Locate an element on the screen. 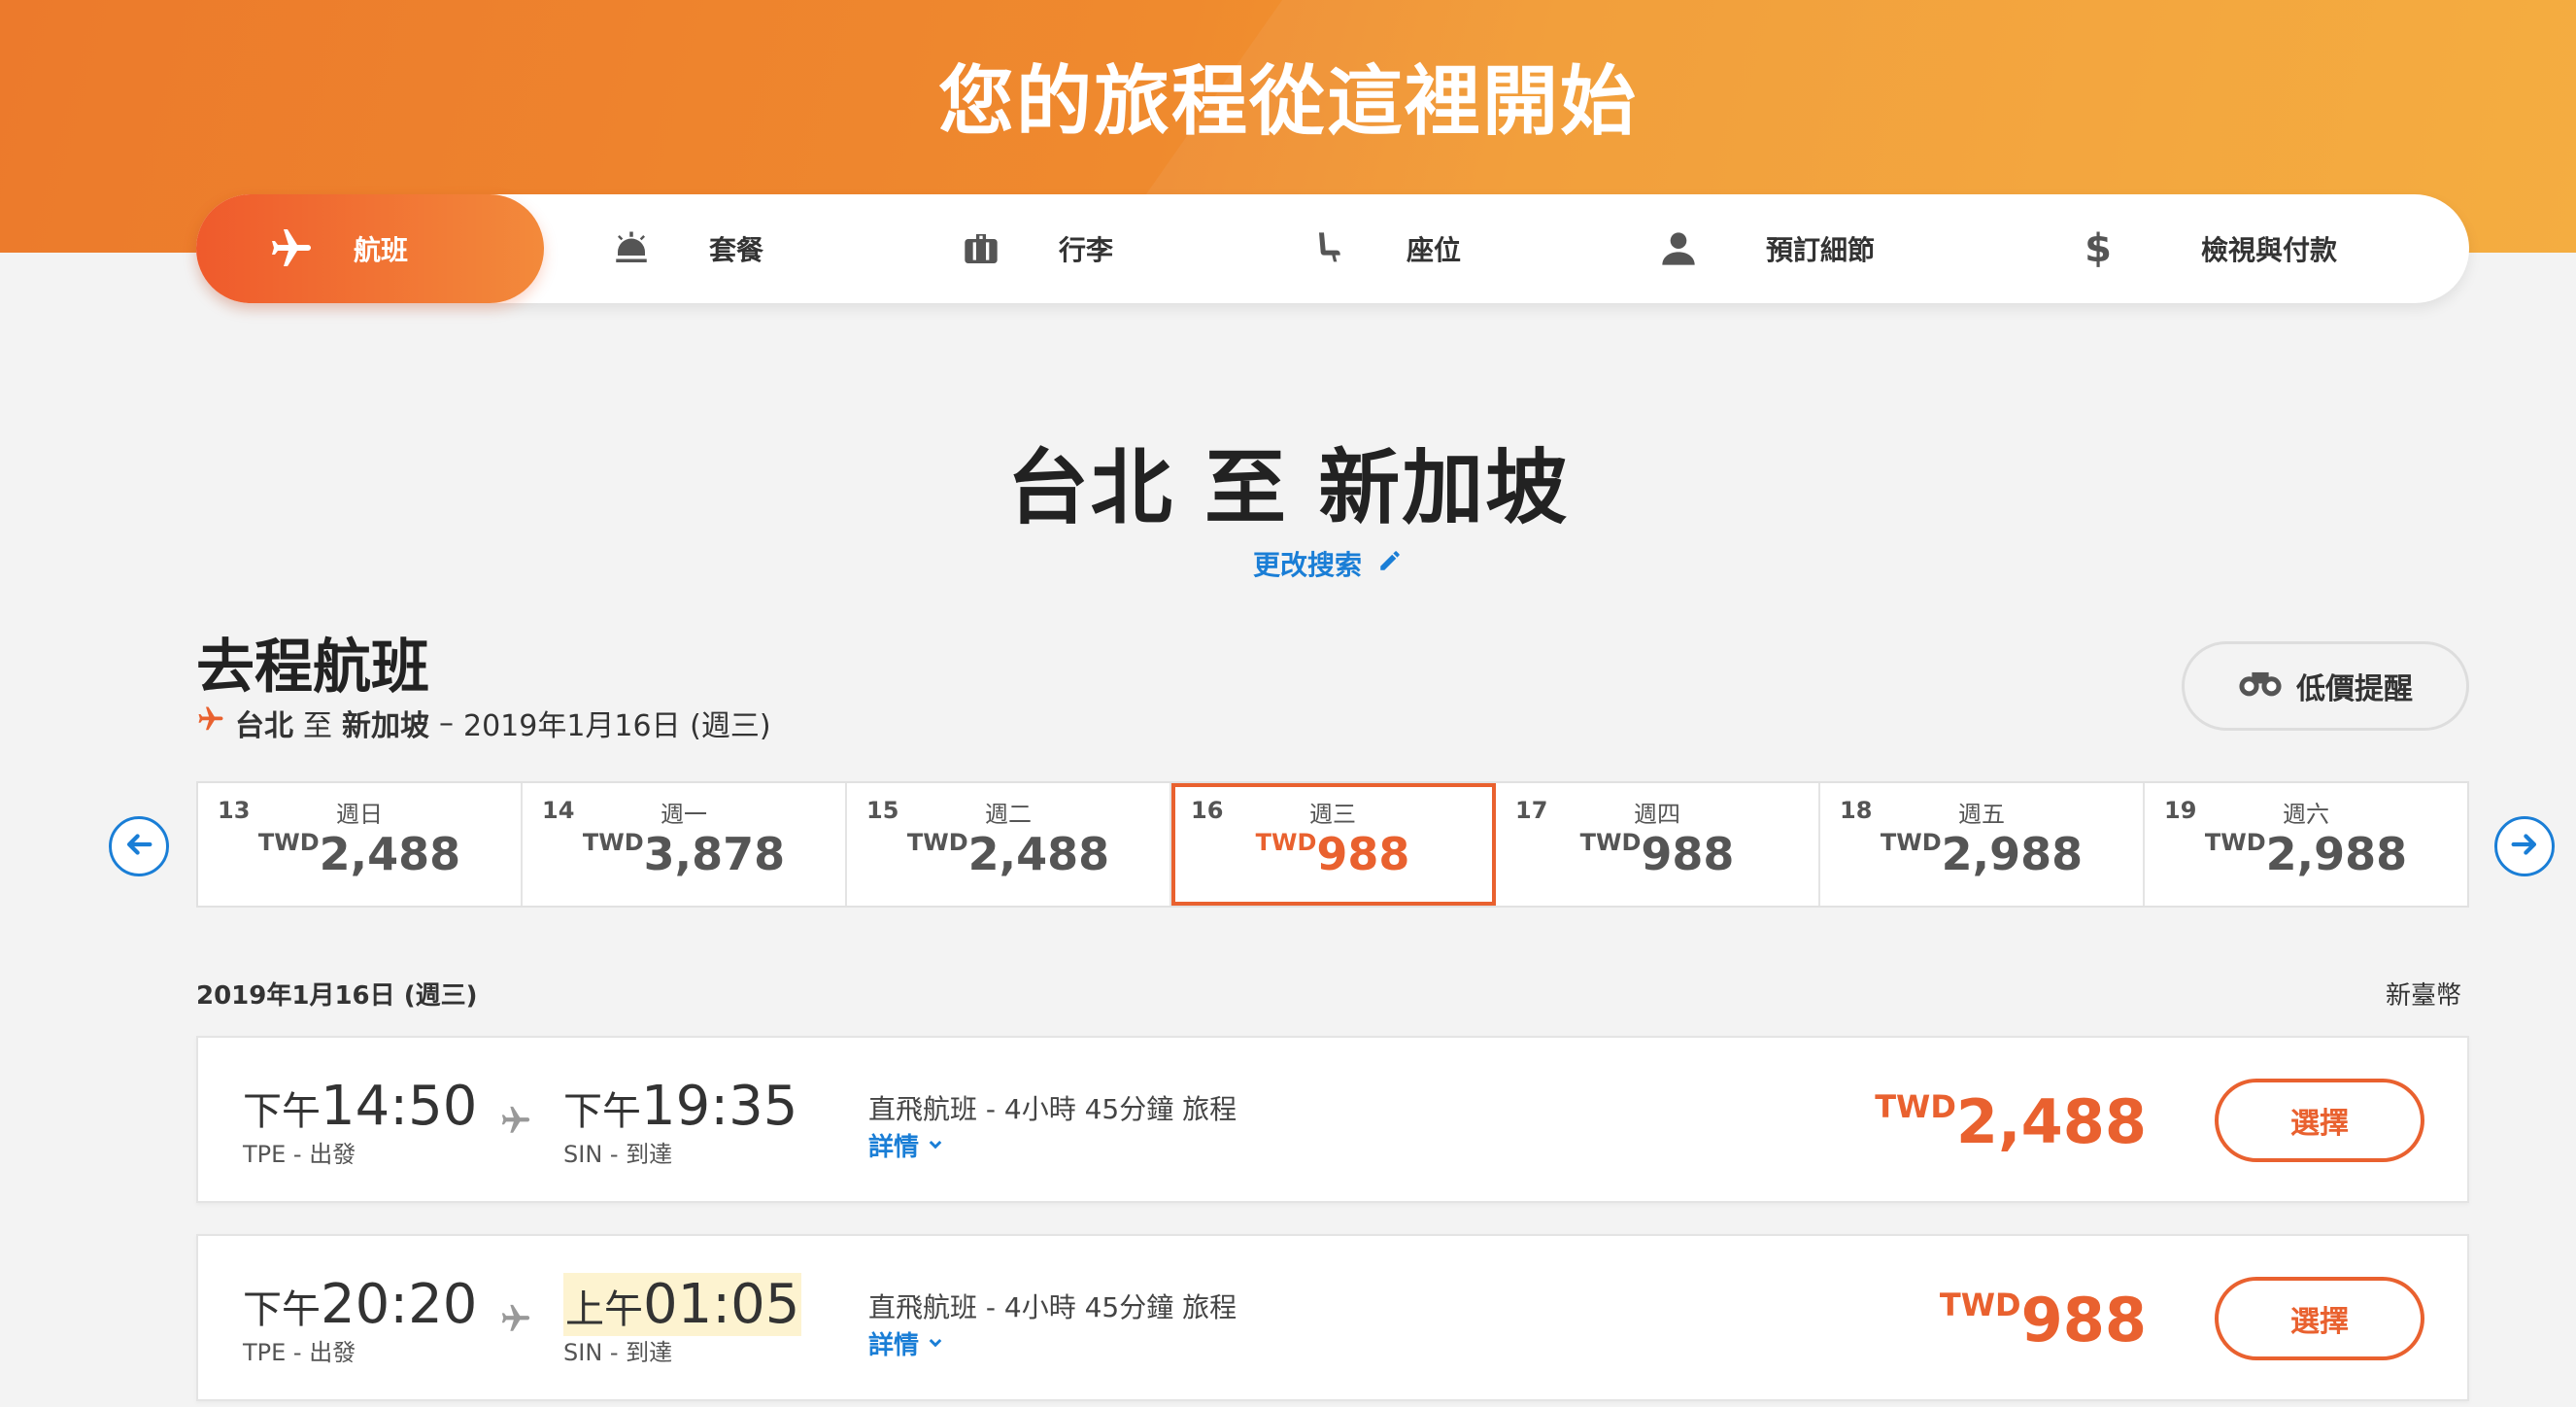 This screenshot has height=1407, width=2576. change-search-link: 更改搜索 is located at coordinates (1328, 564).